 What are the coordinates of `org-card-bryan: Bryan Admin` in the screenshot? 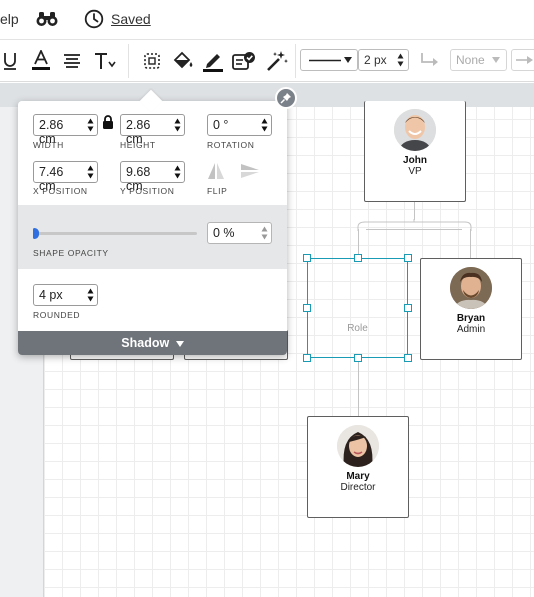 It's located at (471, 309).